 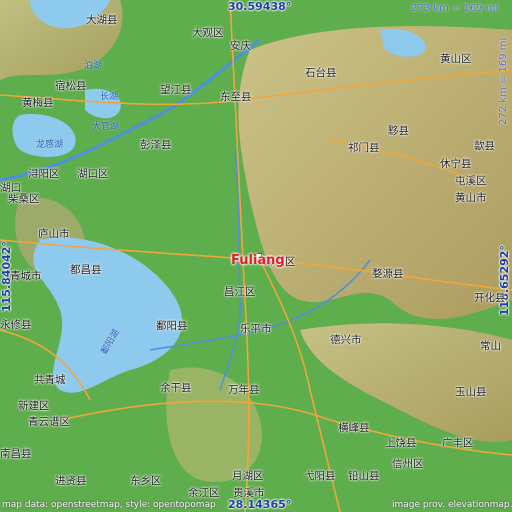 What do you see at coordinates (258, 260) in the screenshot?
I see `focus-place-label: Fuliang` at bounding box center [258, 260].